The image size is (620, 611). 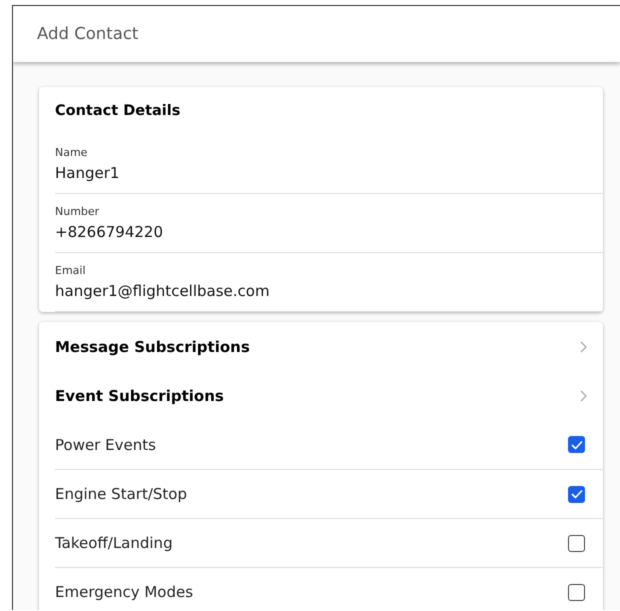 What do you see at coordinates (71, 153) in the screenshot?
I see `field-label: Name` at bounding box center [71, 153].